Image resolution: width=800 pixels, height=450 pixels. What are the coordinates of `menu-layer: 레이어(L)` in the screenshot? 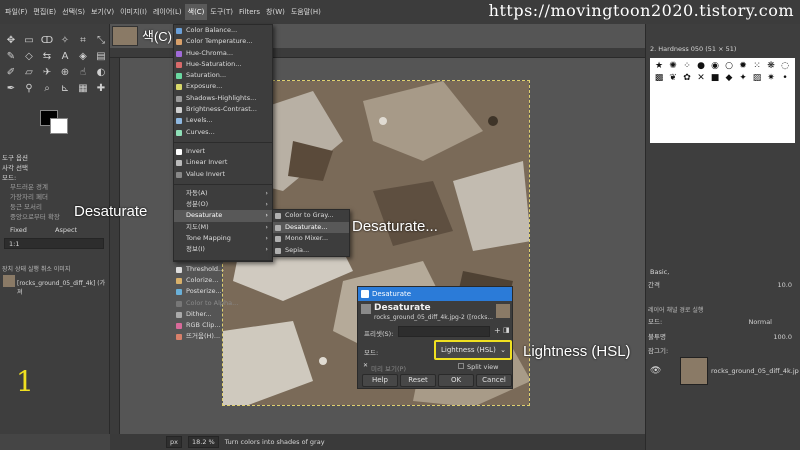 It's located at (167, 12).